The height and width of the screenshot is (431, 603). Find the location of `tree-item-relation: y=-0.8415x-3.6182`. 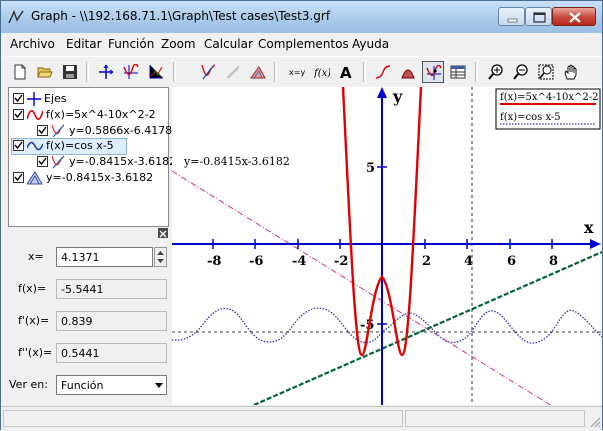

tree-item-relation: y=-0.8415x-3.6182 is located at coordinates (86, 178).